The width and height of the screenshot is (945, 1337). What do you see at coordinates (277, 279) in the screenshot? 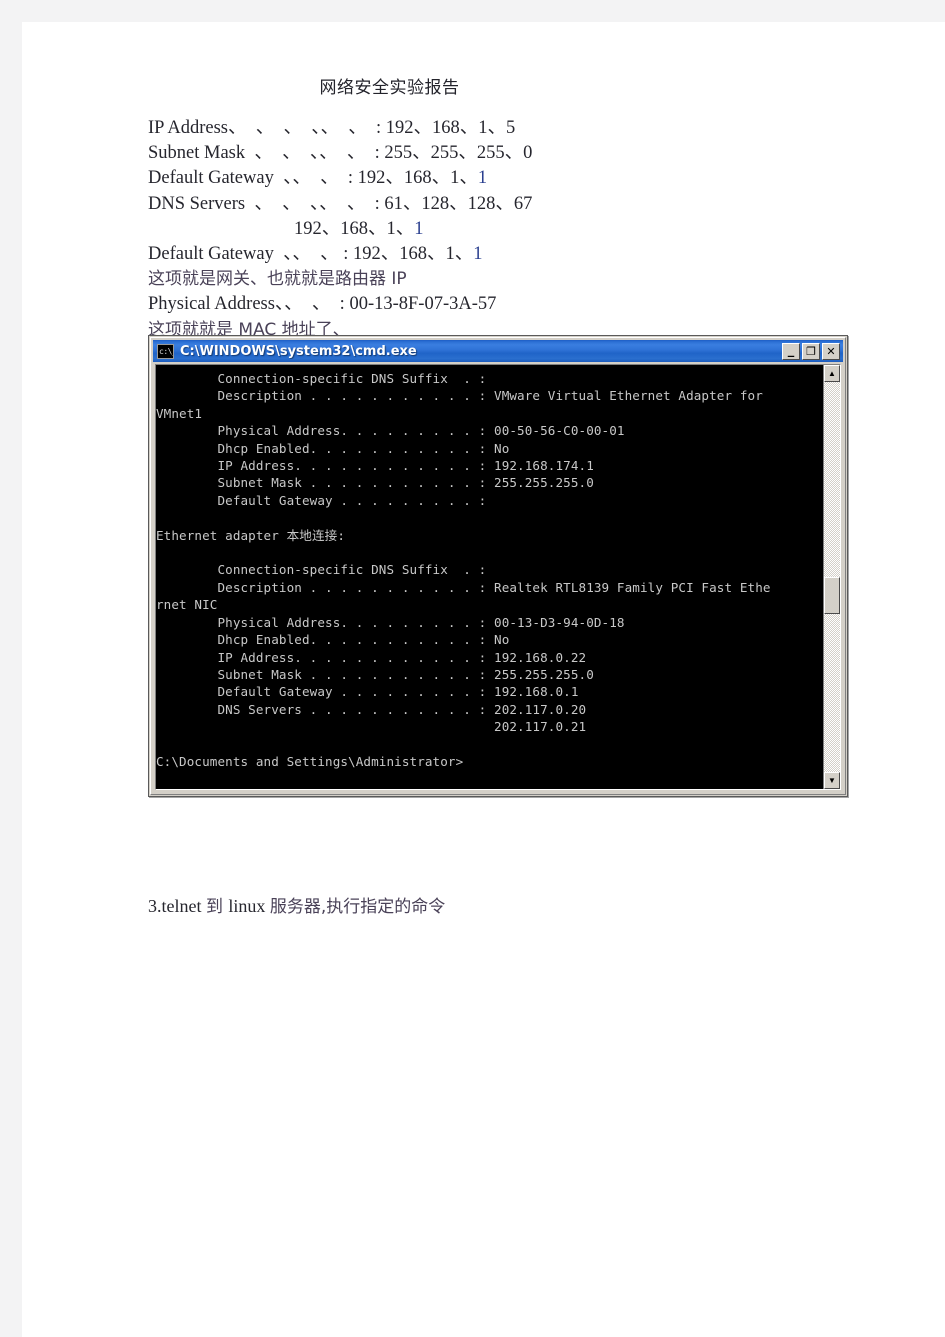
I see `text-line-note-gateway: 这项就是网关、也就就是路由器 IP` at bounding box center [277, 279].